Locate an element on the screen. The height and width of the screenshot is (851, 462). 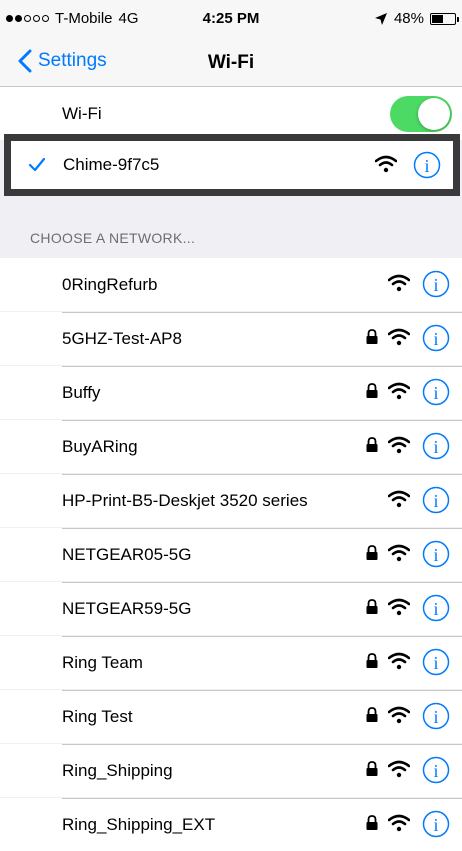
network-name: HP-Print-B5-Deskjet 3520 series is located at coordinates (185, 500).